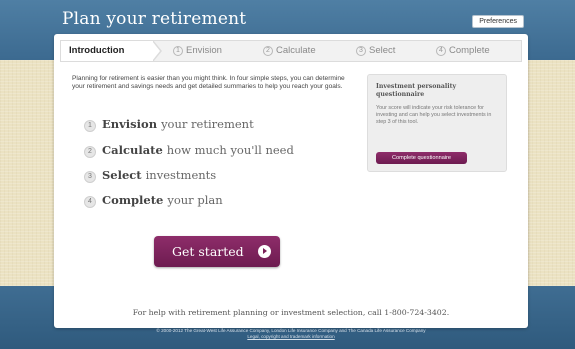 The image size is (575, 349). Describe the element at coordinates (207, 124) in the screenshot. I see `step-rest: your retirement` at that location.